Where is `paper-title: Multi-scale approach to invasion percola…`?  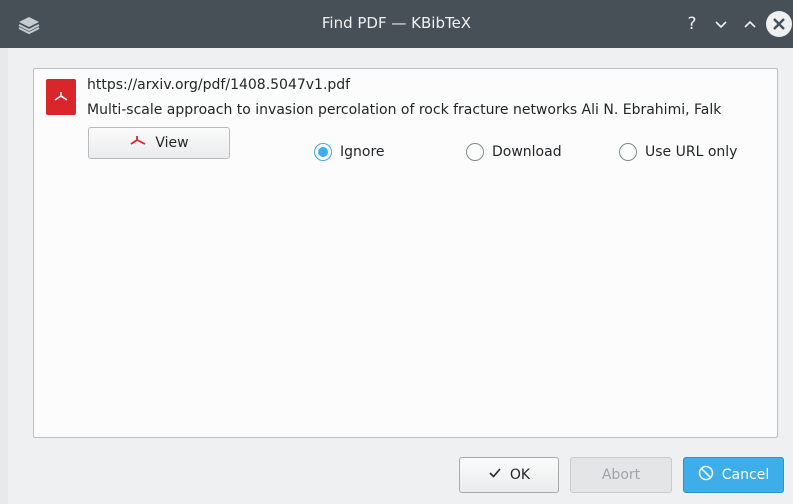
paper-title: Multi-scale approach to invasion percola… is located at coordinates (404, 110).